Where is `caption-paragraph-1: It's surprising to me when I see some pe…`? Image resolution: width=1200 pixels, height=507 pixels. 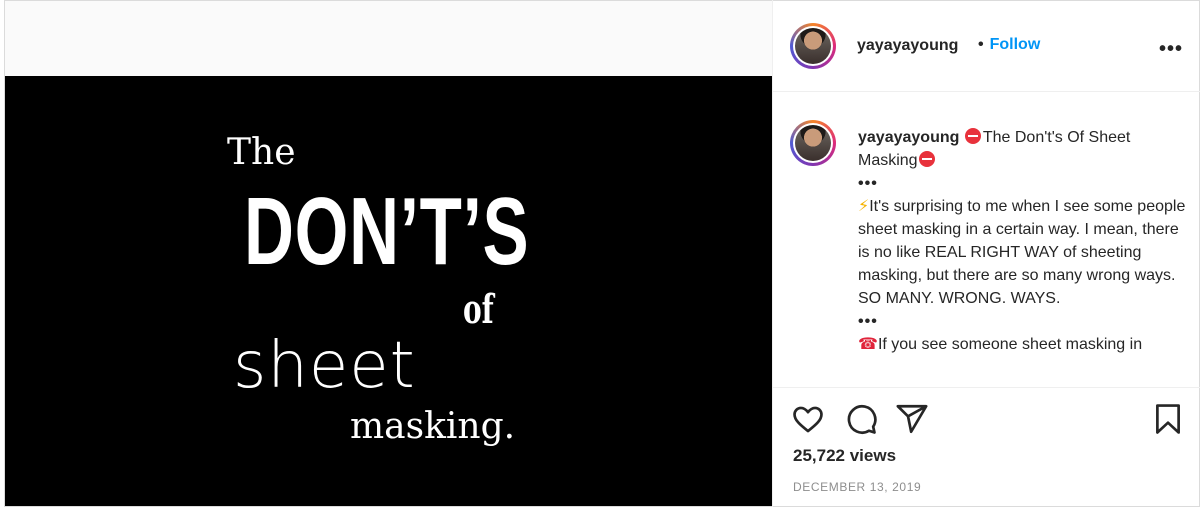 caption-paragraph-1: It's surprising to me when I see some pe… is located at coordinates (1022, 252).